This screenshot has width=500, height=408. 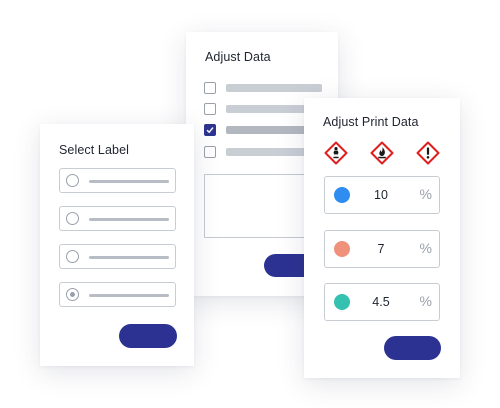 I want to click on notes-textarea, so click(x=261, y=206).